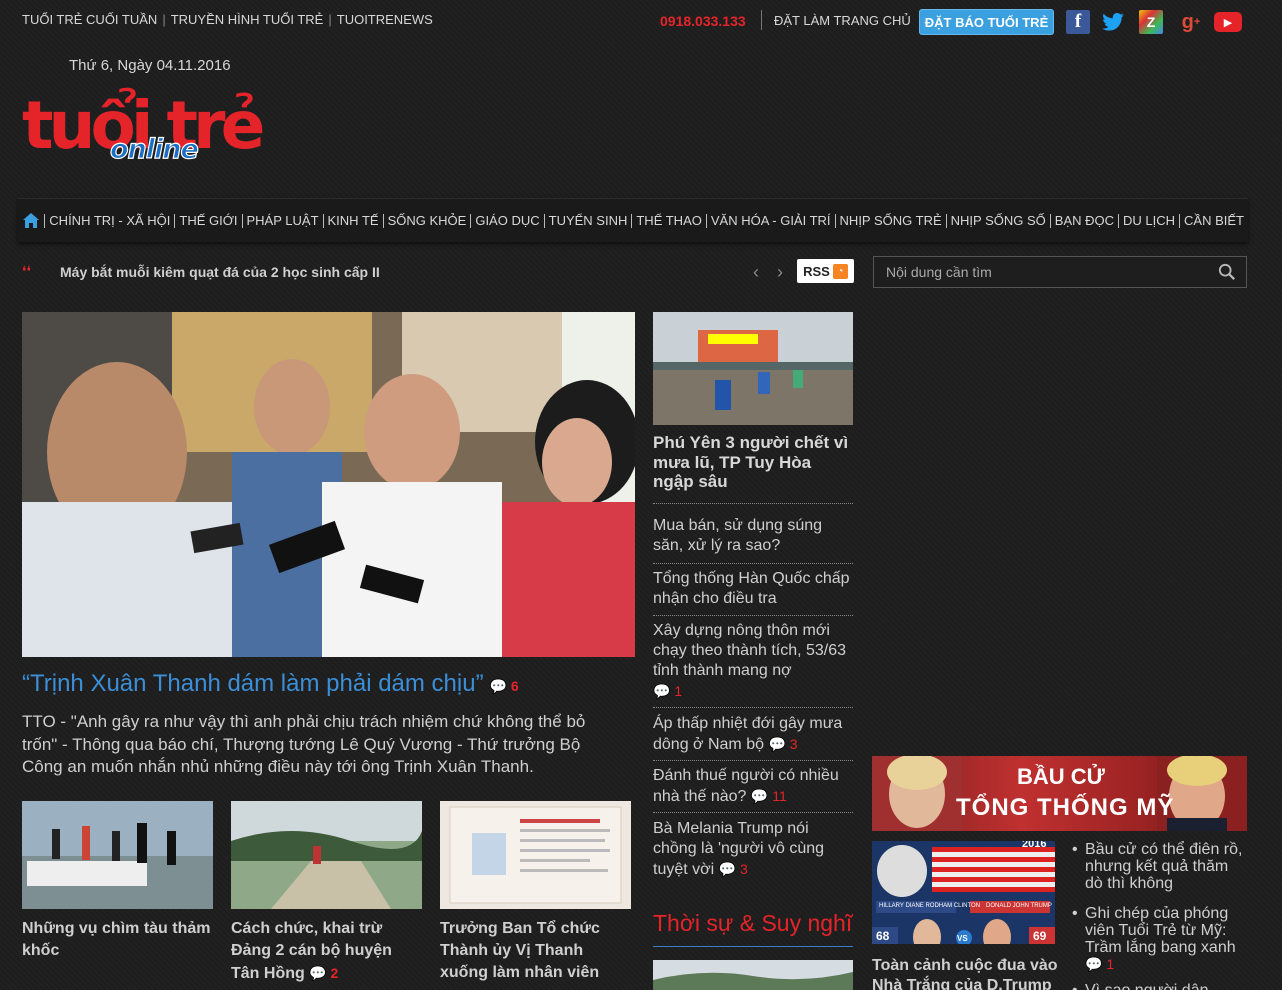 The width and height of the screenshot is (1282, 990). I want to click on comment-count: 💬 2, so click(324, 973).